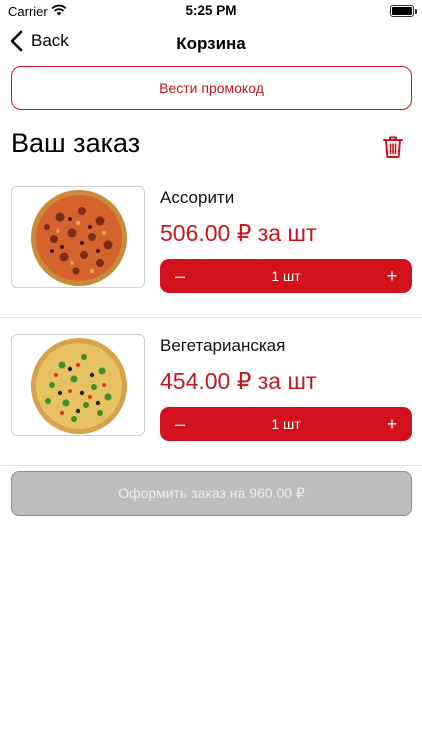 The height and width of the screenshot is (750, 422). I want to click on navigation-bar: Back Корзина, so click(211, 44).